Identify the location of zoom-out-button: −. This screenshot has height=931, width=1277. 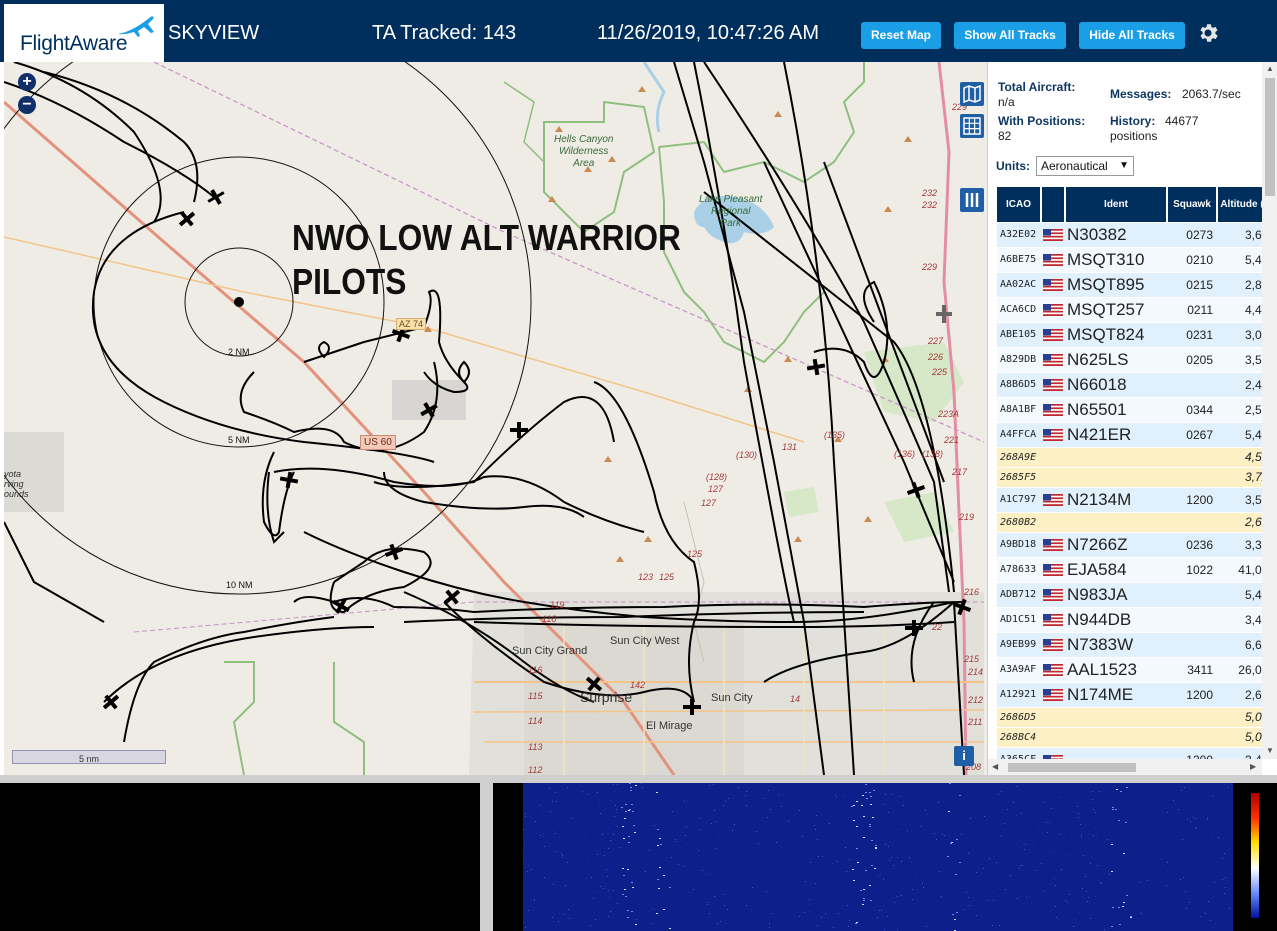
(27, 105).